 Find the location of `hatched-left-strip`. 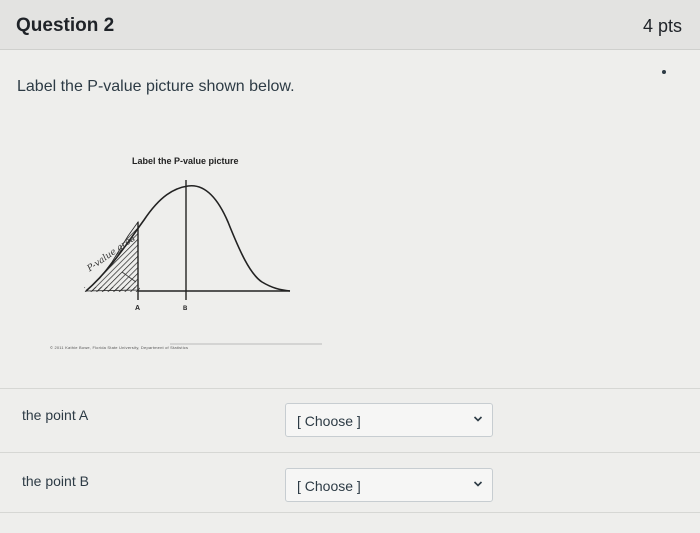

hatched-left-strip is located at coordinates (112, 289).